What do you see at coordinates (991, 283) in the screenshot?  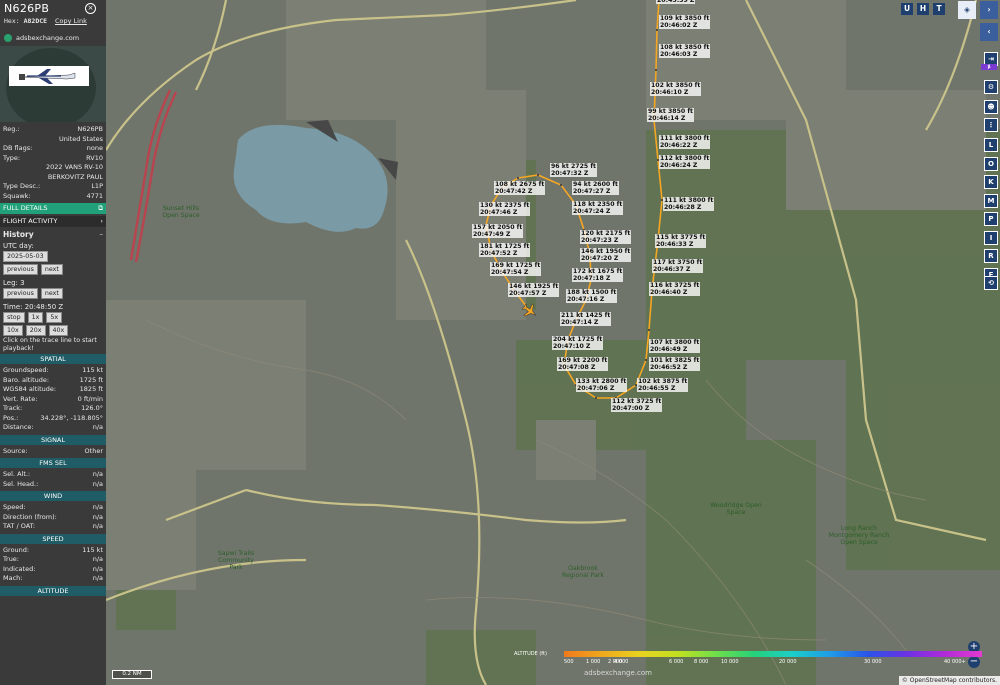 I see `rotate-icon: ⟲` at bounding box center [991, 283].